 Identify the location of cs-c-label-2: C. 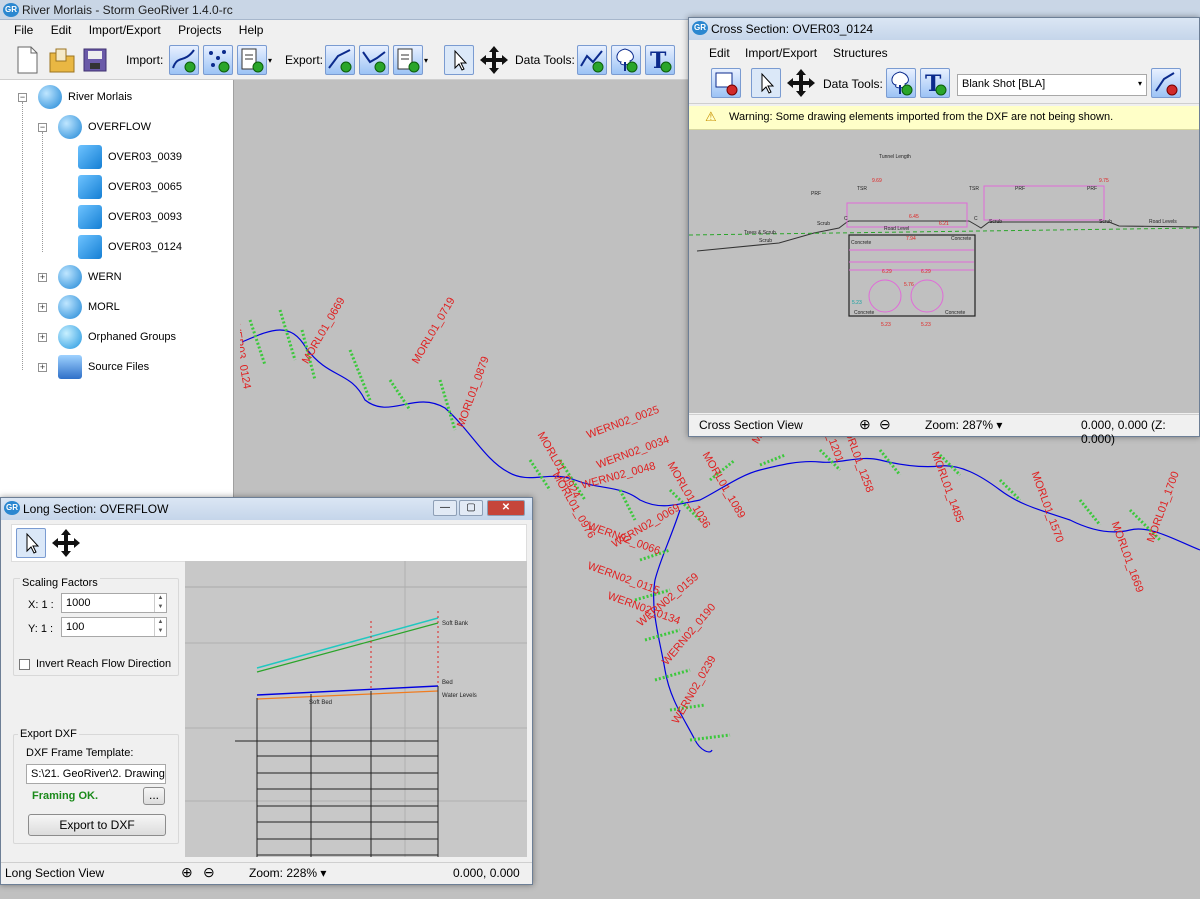
(976, 219).